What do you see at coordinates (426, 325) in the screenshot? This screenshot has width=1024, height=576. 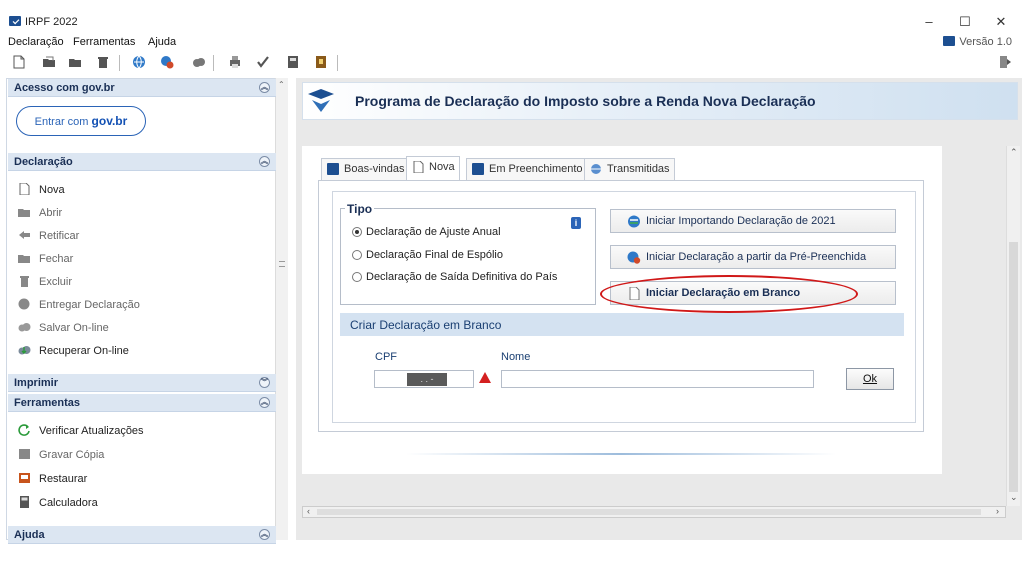 I see `section-title: Criar Declaração em Branco` at bounding box center [426, 325].